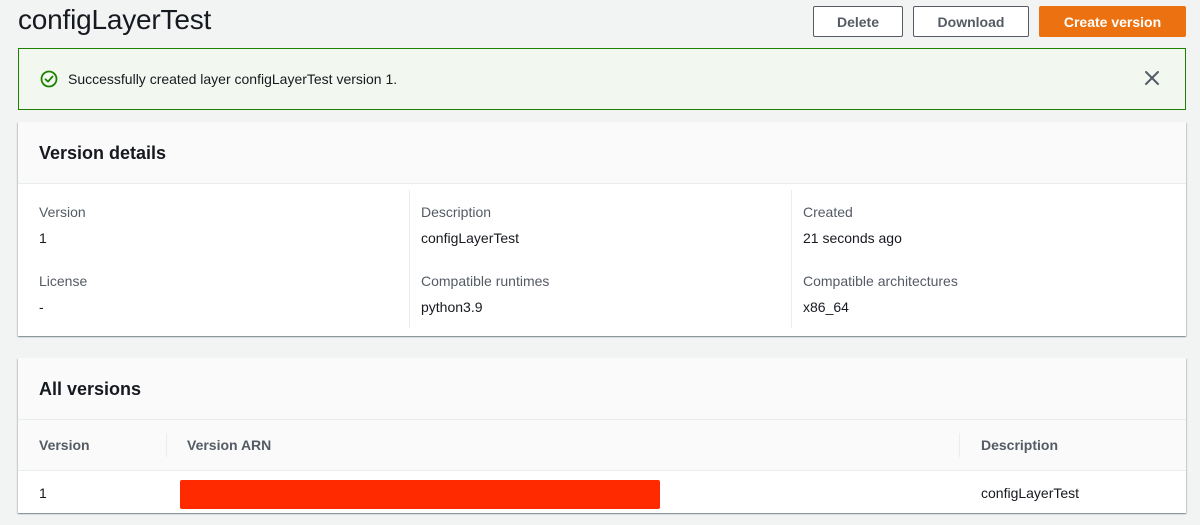  I want to click on row-description: configLayerTest, so click(1030, 493).